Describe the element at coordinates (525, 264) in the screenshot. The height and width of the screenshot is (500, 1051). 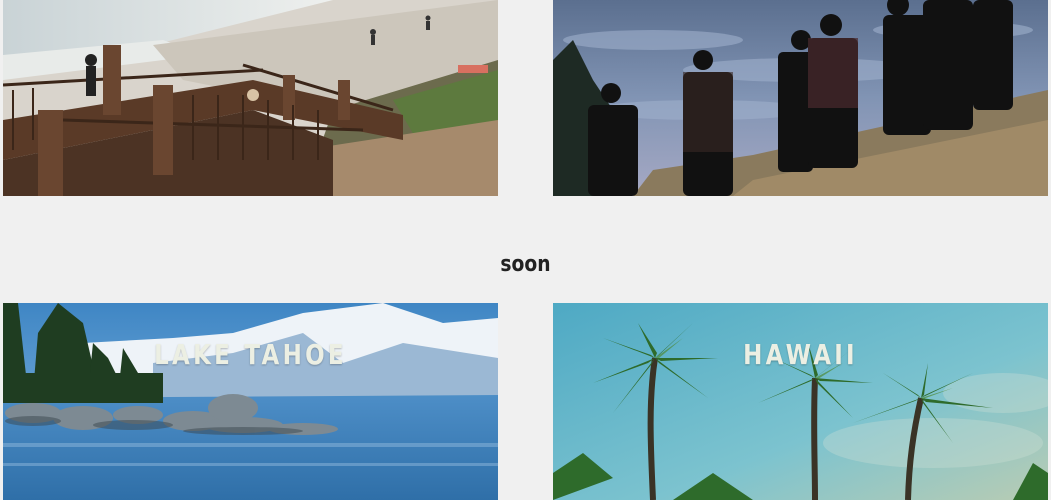
I see `section-label: soon` at that location.